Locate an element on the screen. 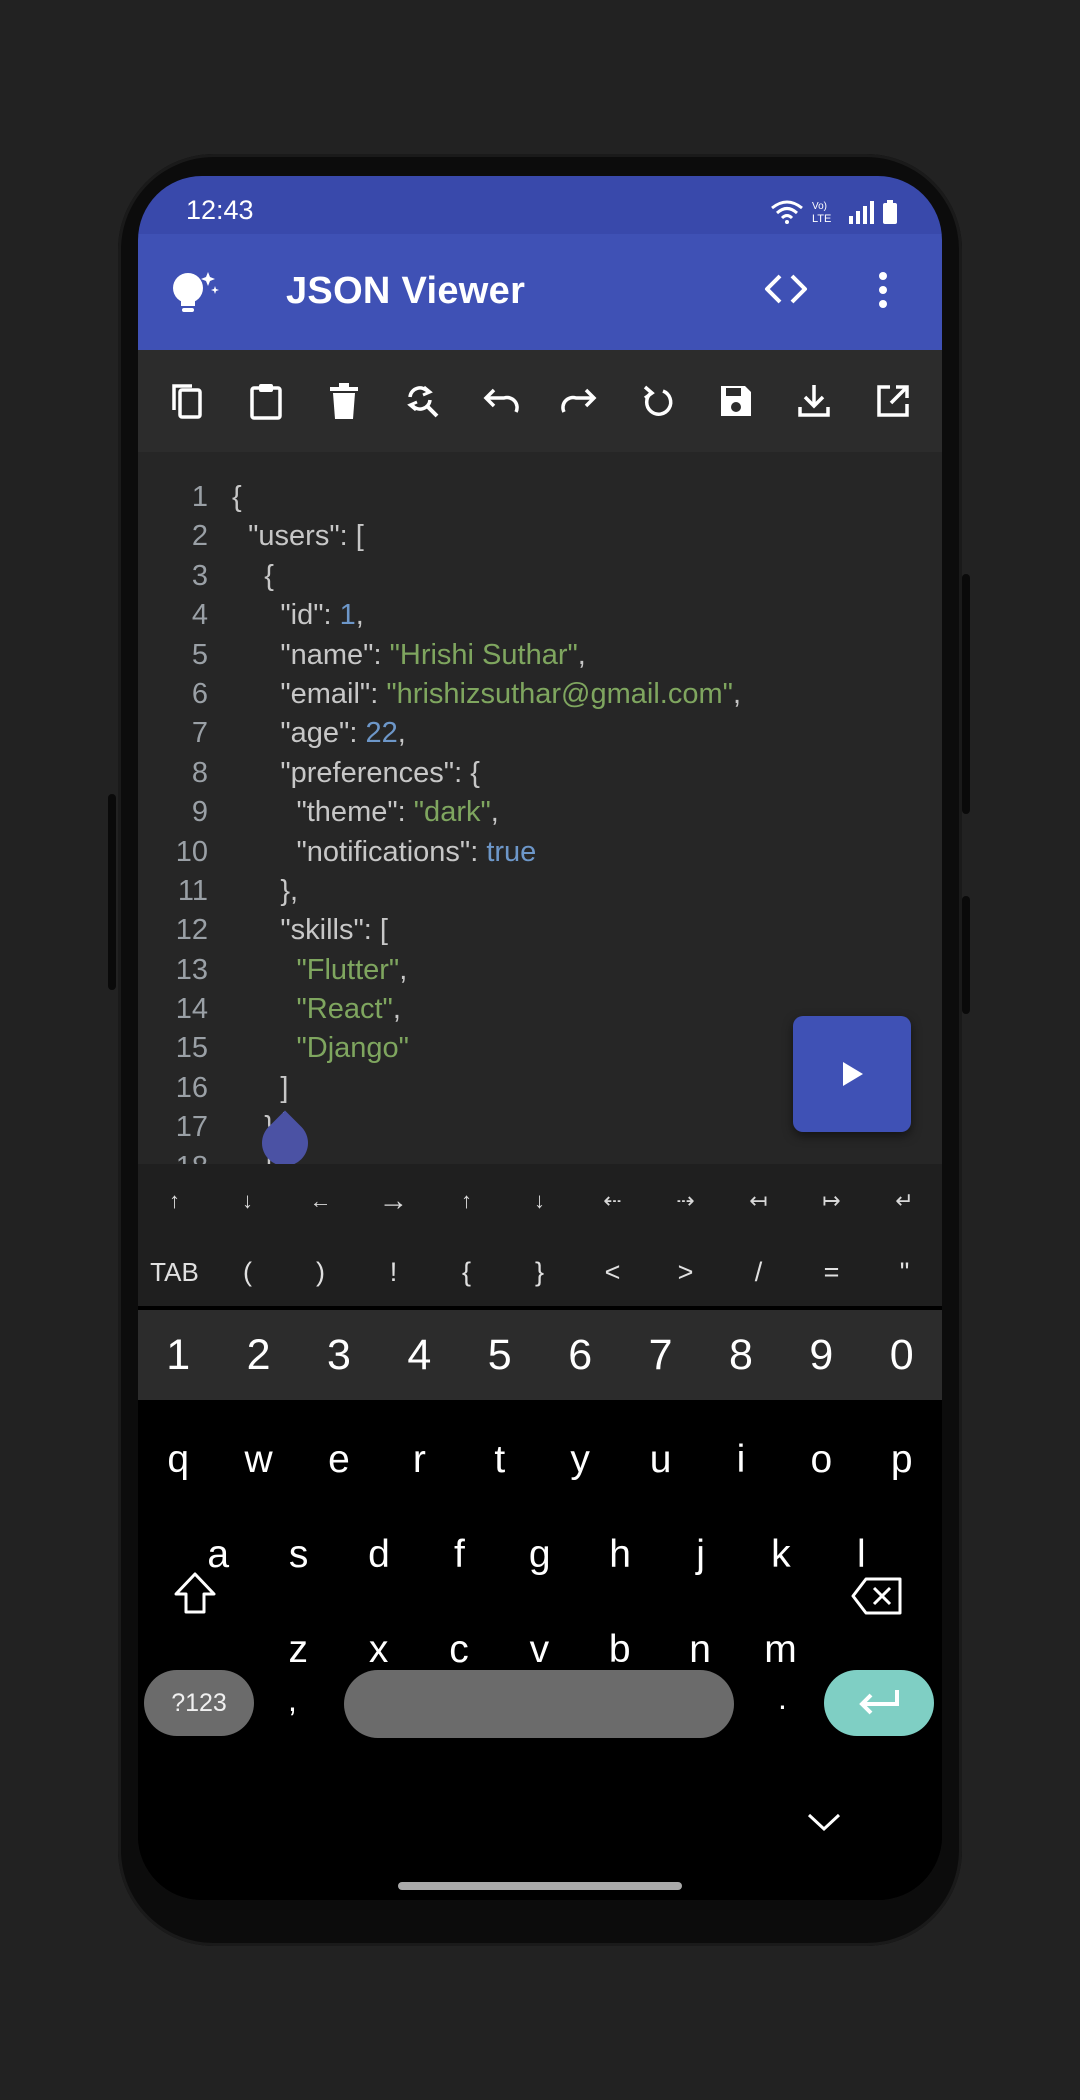 Image resolution: width=1080 pixels, height=2100 pixels. key-u: u is located at coordinates (660, 1460).